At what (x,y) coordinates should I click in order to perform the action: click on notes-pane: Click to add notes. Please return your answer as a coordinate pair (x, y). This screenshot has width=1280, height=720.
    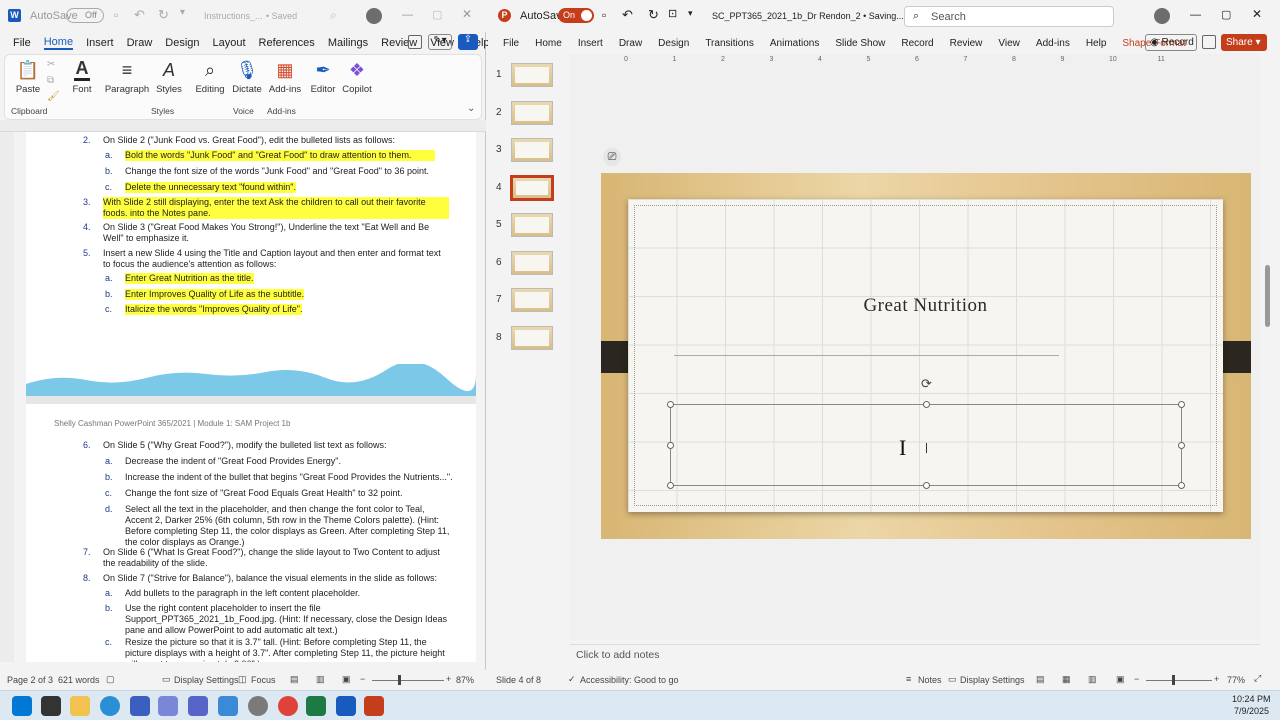
    Looking at the image, I should click on (915, 655).